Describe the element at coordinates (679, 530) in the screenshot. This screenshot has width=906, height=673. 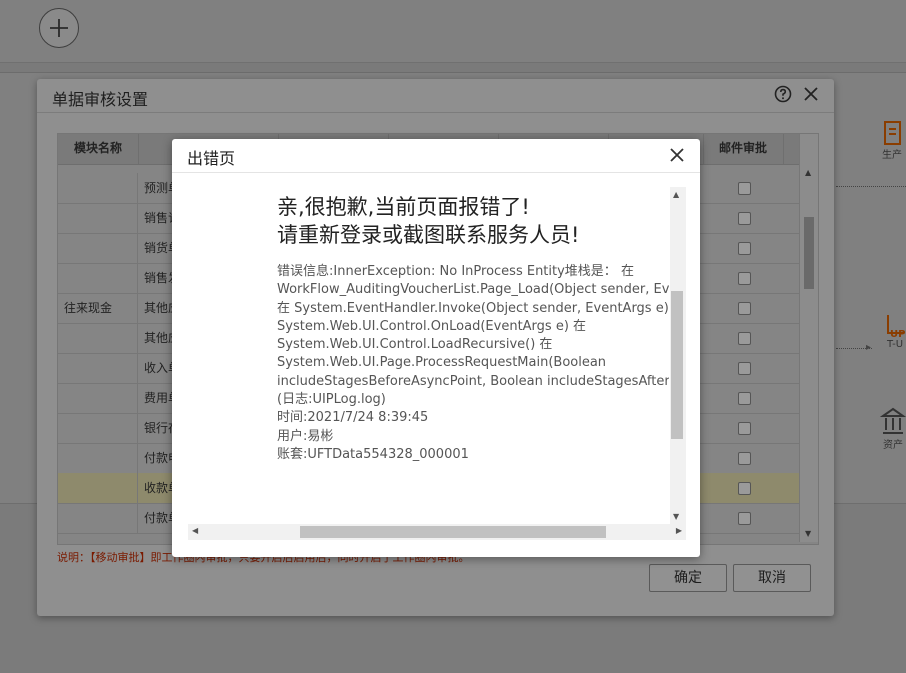
I see `scroll-right-icon: ▶` at that location.